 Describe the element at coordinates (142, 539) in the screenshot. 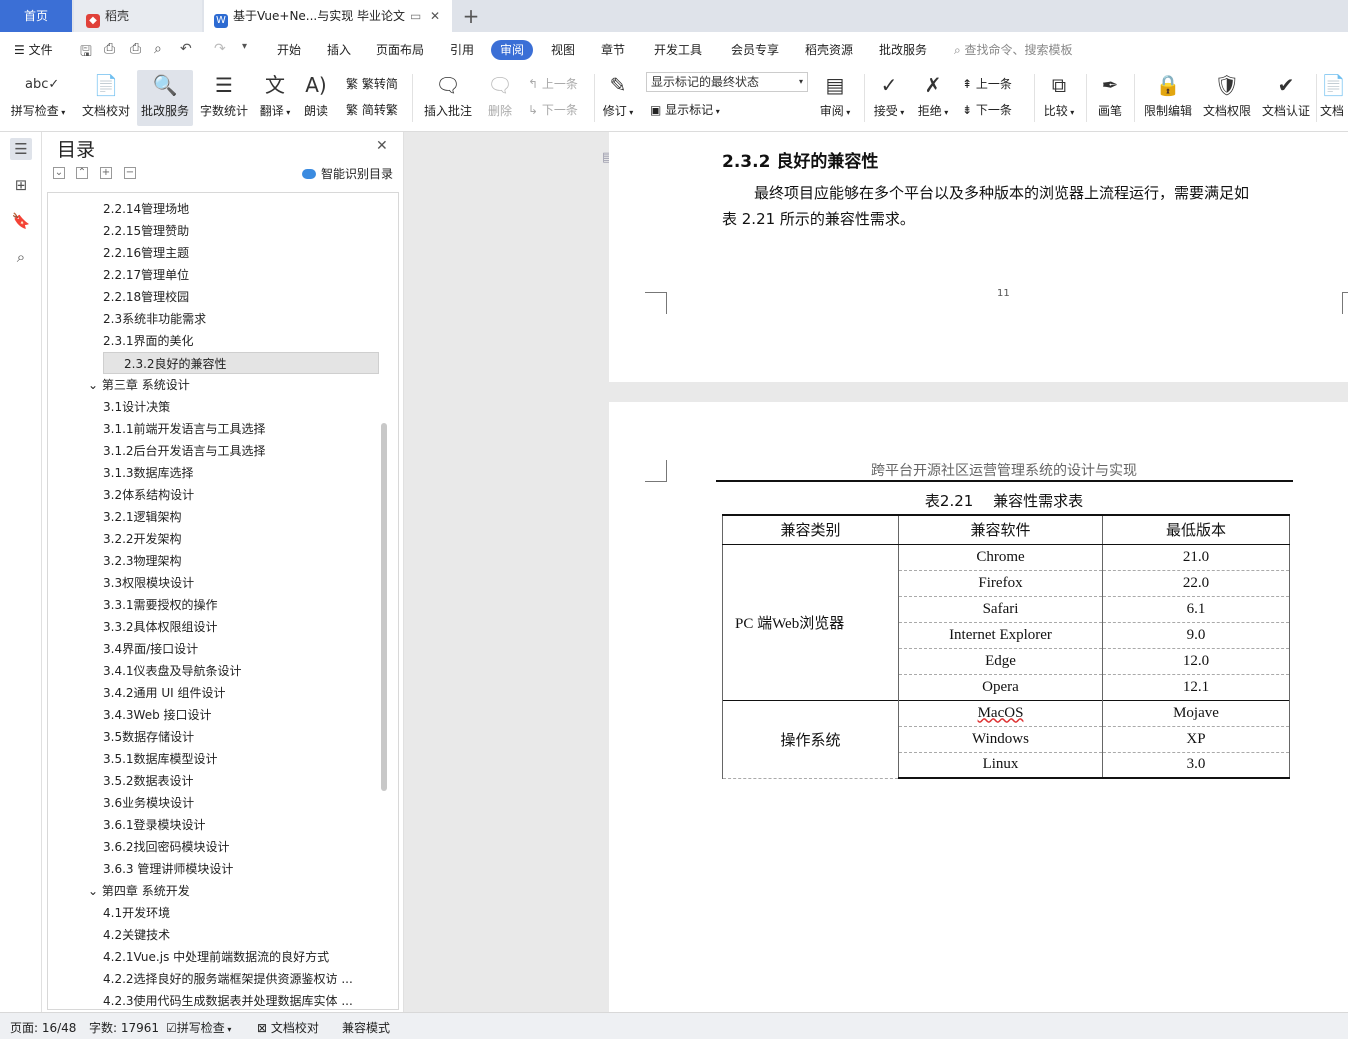

I see `toc-item: 3.2.2开发架构` at that location.